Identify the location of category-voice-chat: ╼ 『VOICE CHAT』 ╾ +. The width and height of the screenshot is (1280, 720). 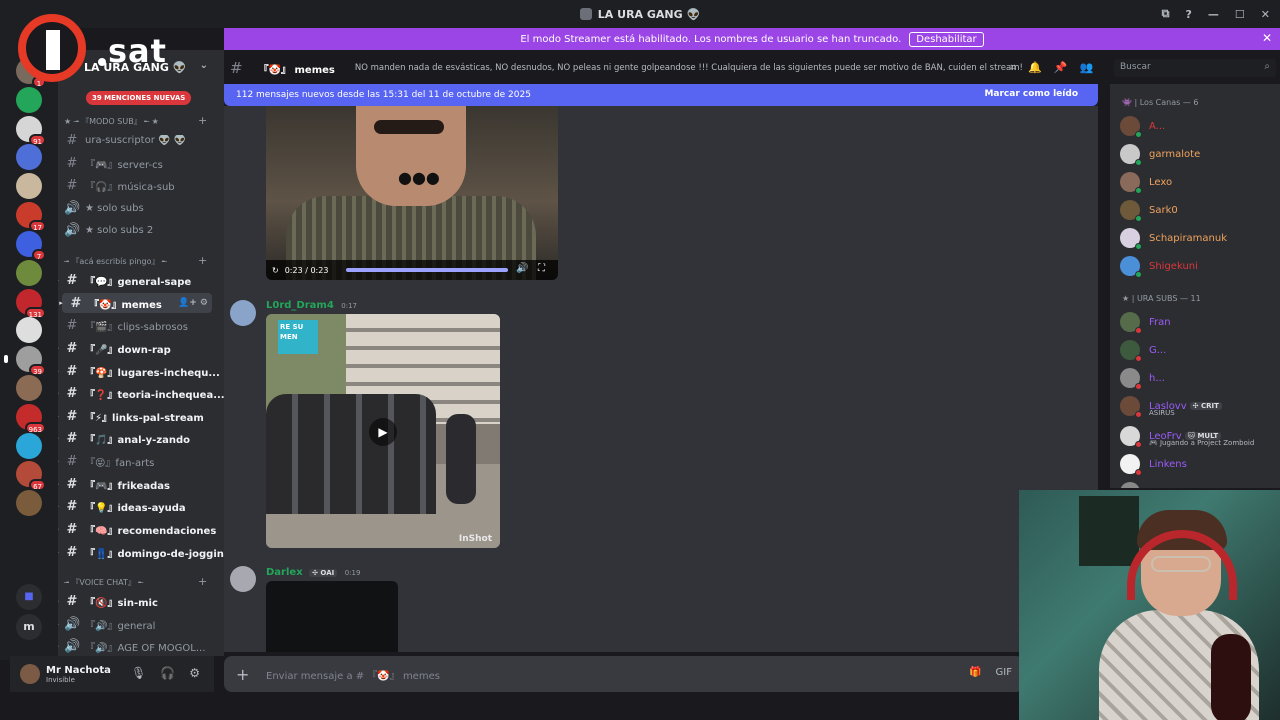
(135, 581).